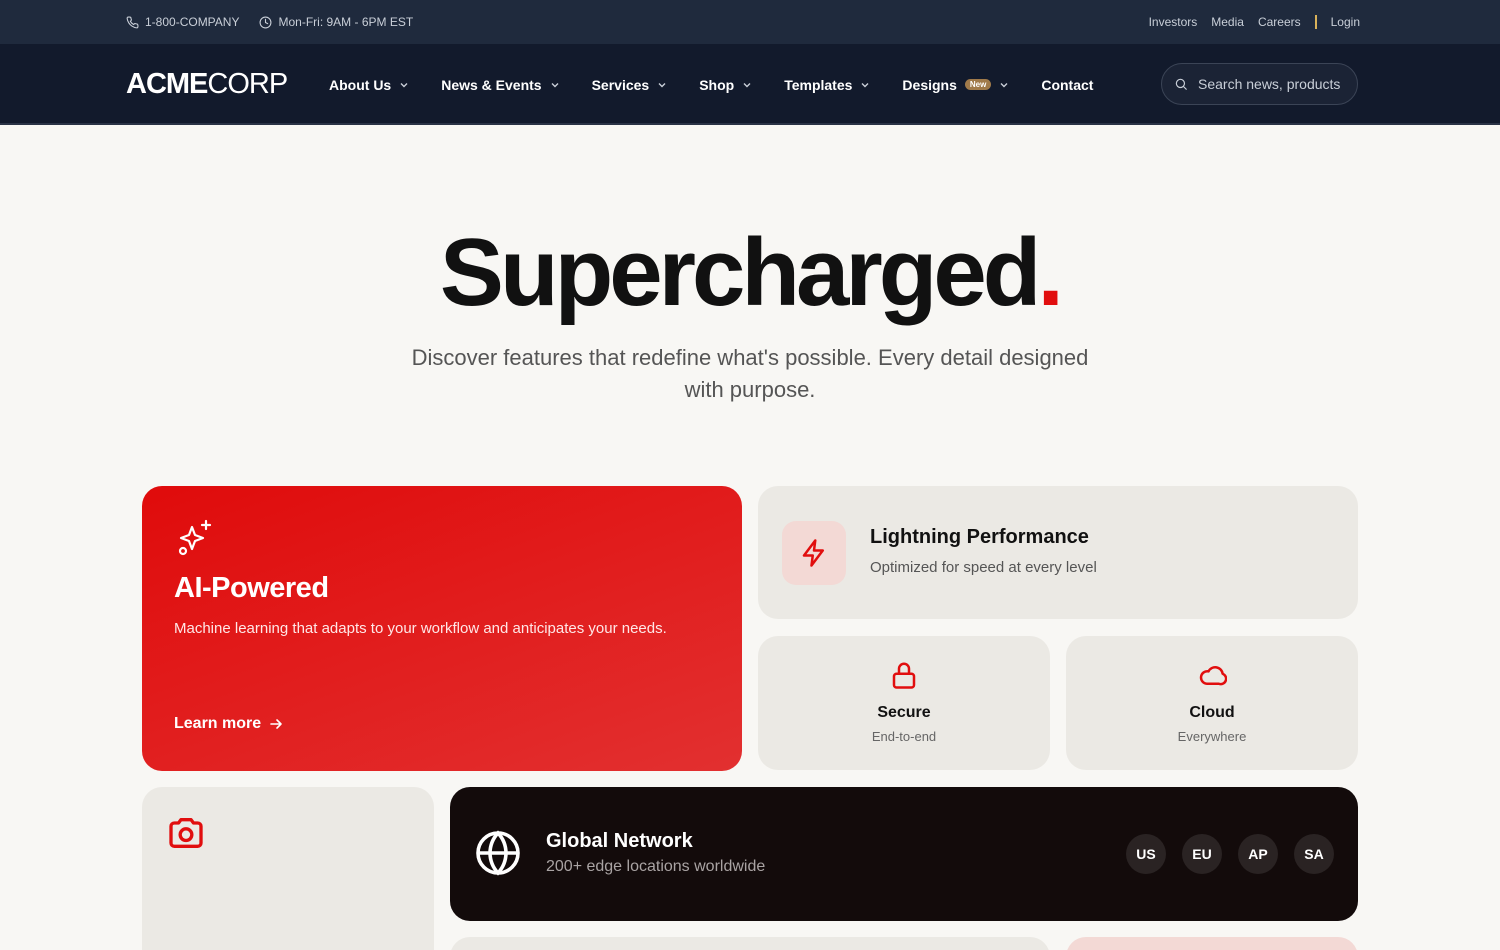  What do you see at coordinates (904, 712) in the screenshot?
I see `feature-title: Secure` at bounding box center [904, 712].